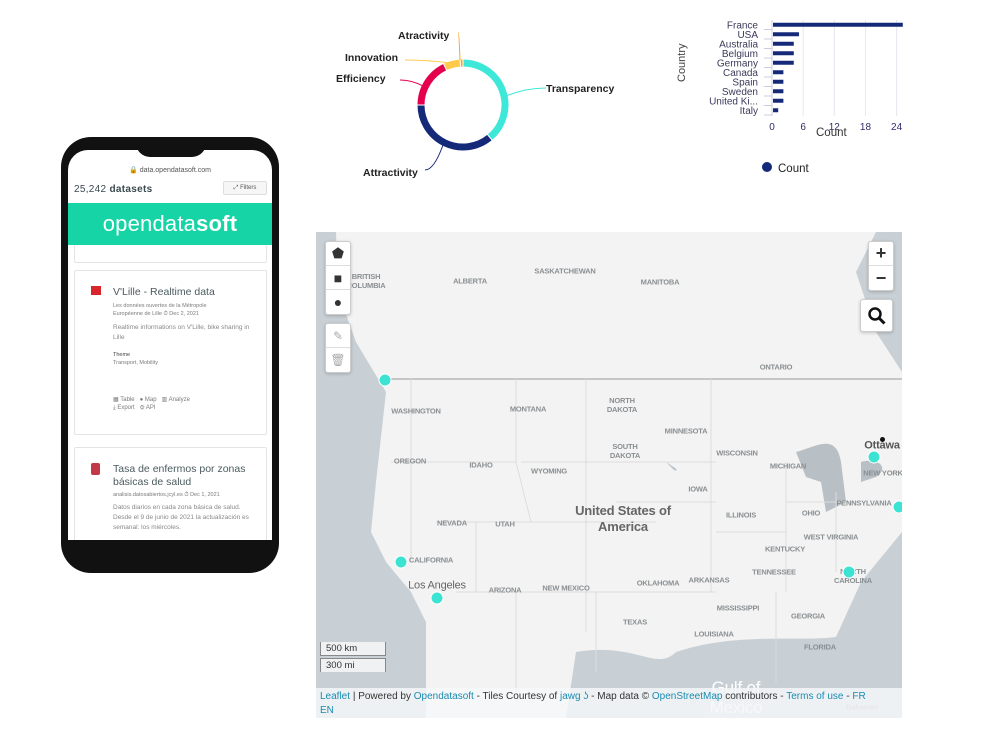 The width and height of the screenshot is (1000, 737). Describe the element at coordinates (831, 537) in the screenshot. I see `map-region-label: WEST VIRGINIA` at that location.